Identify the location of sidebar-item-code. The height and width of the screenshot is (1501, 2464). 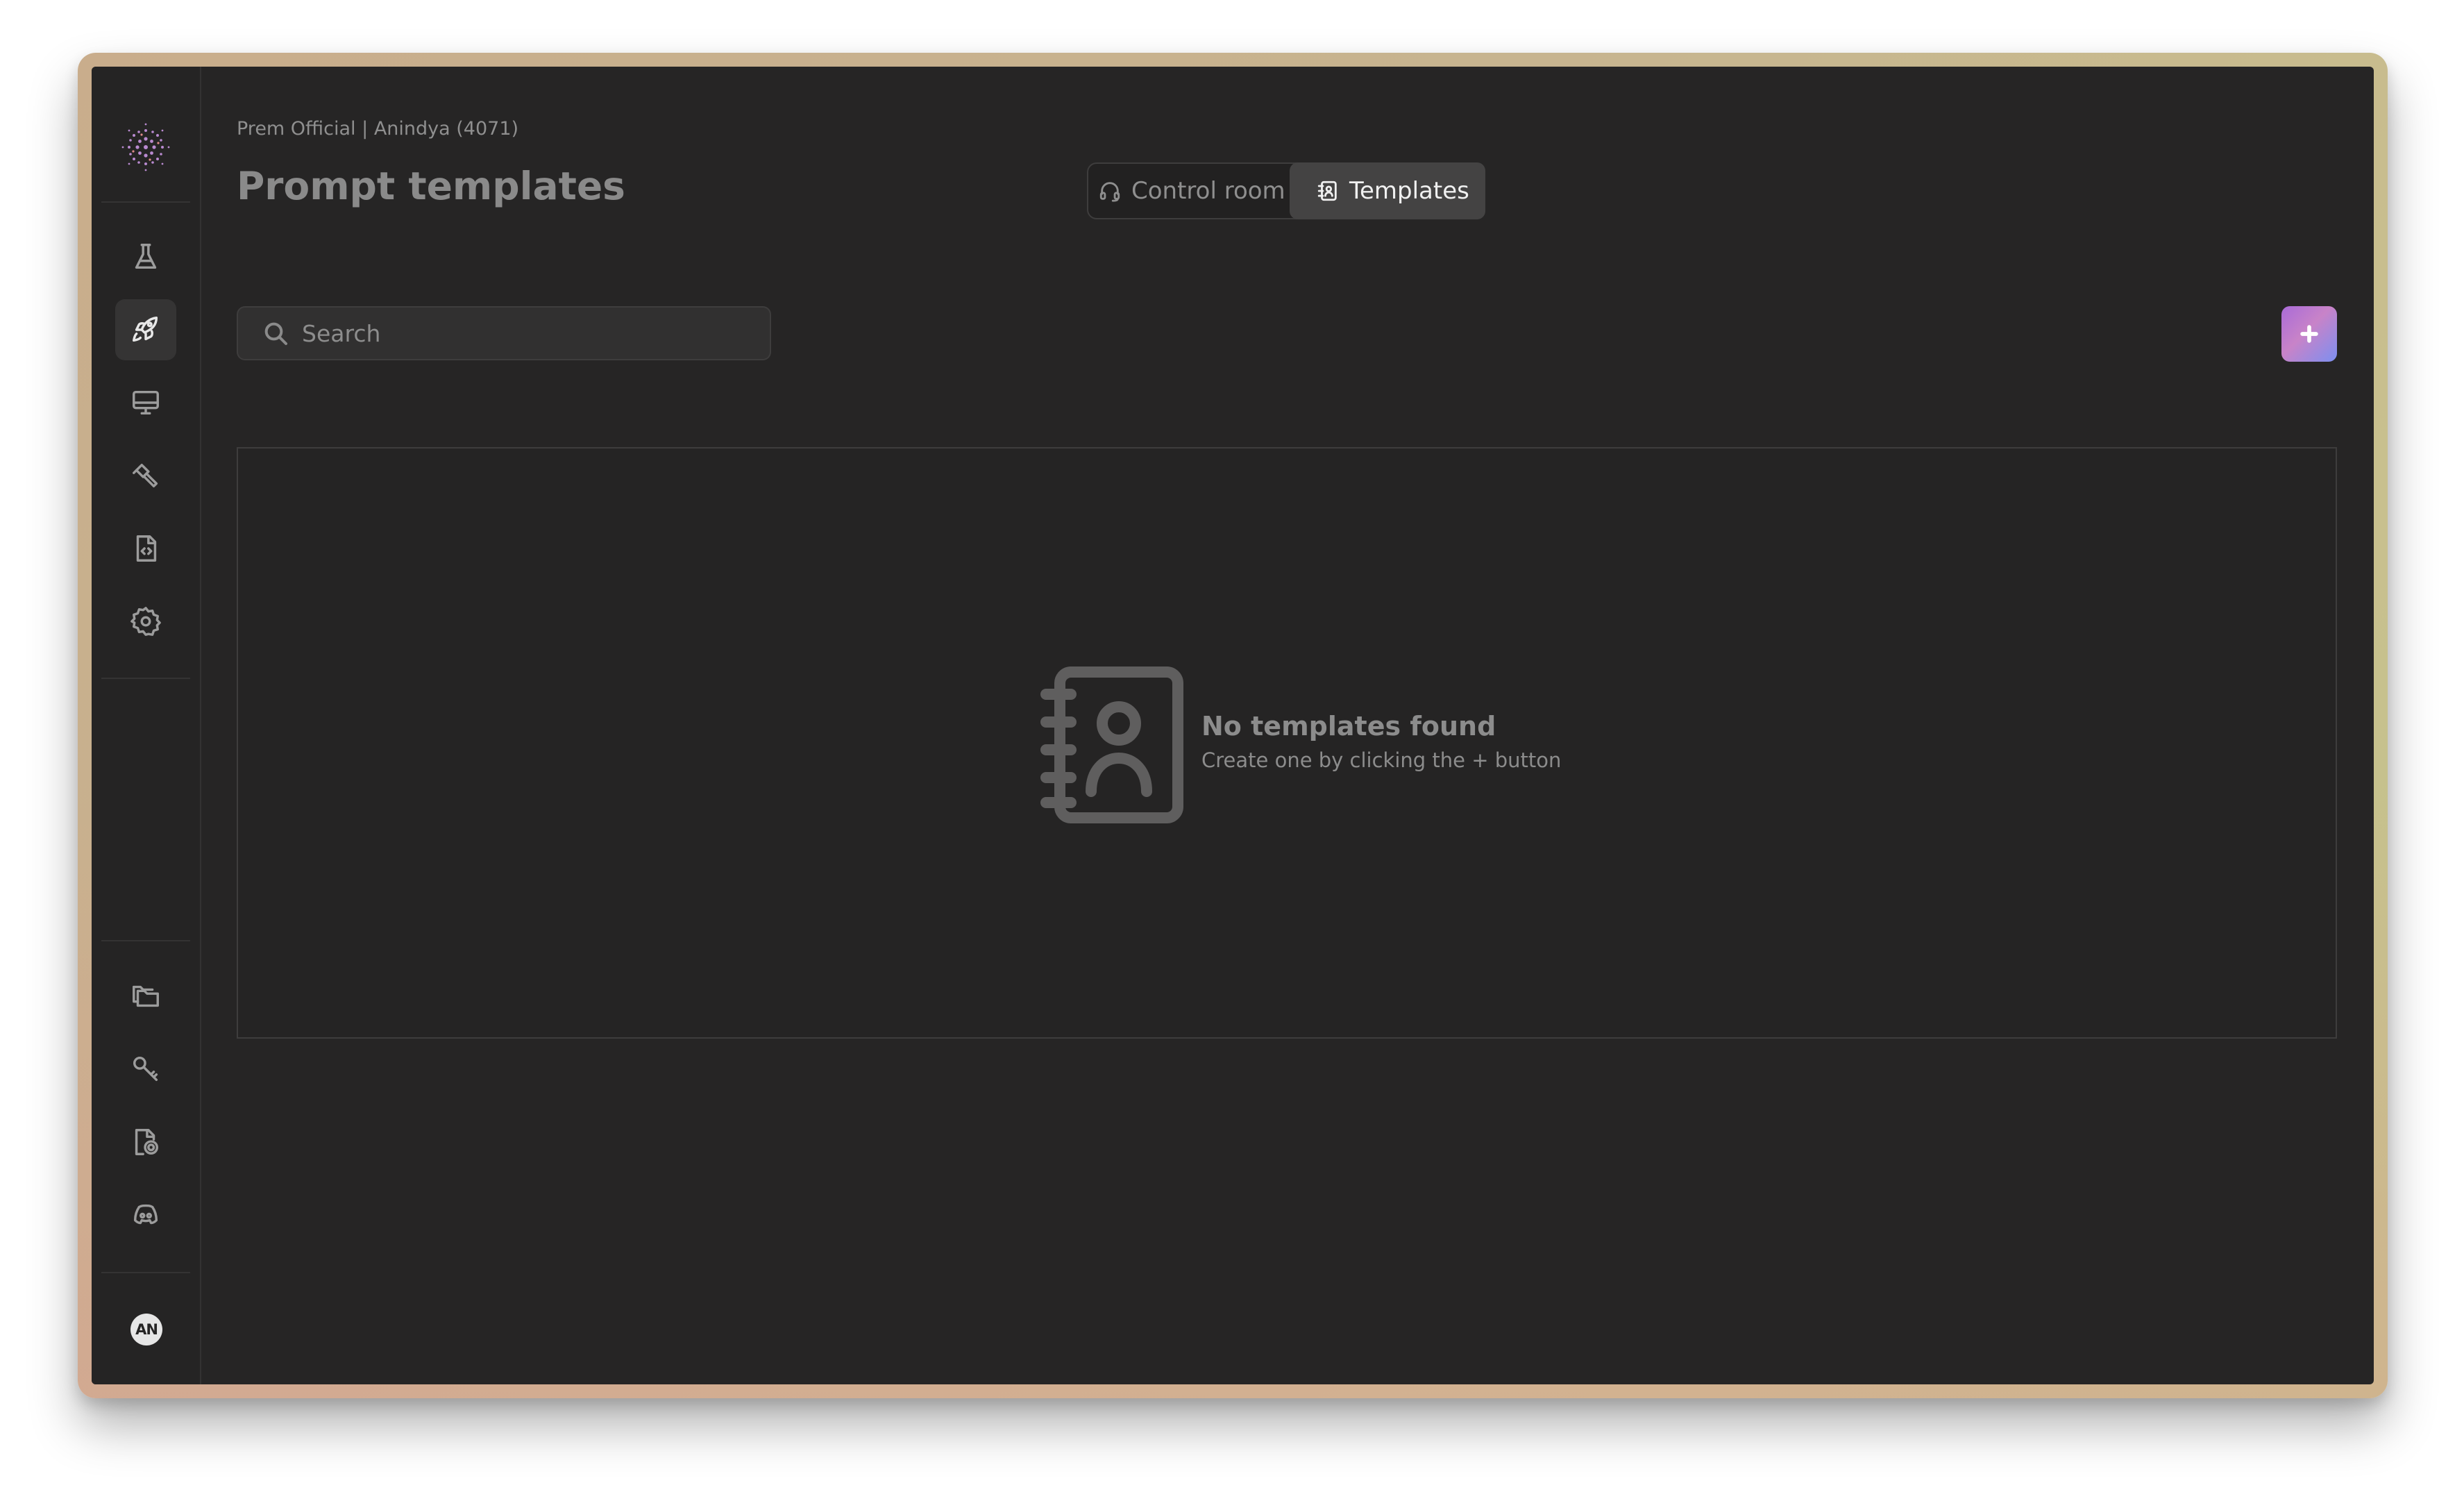
(145, 548).